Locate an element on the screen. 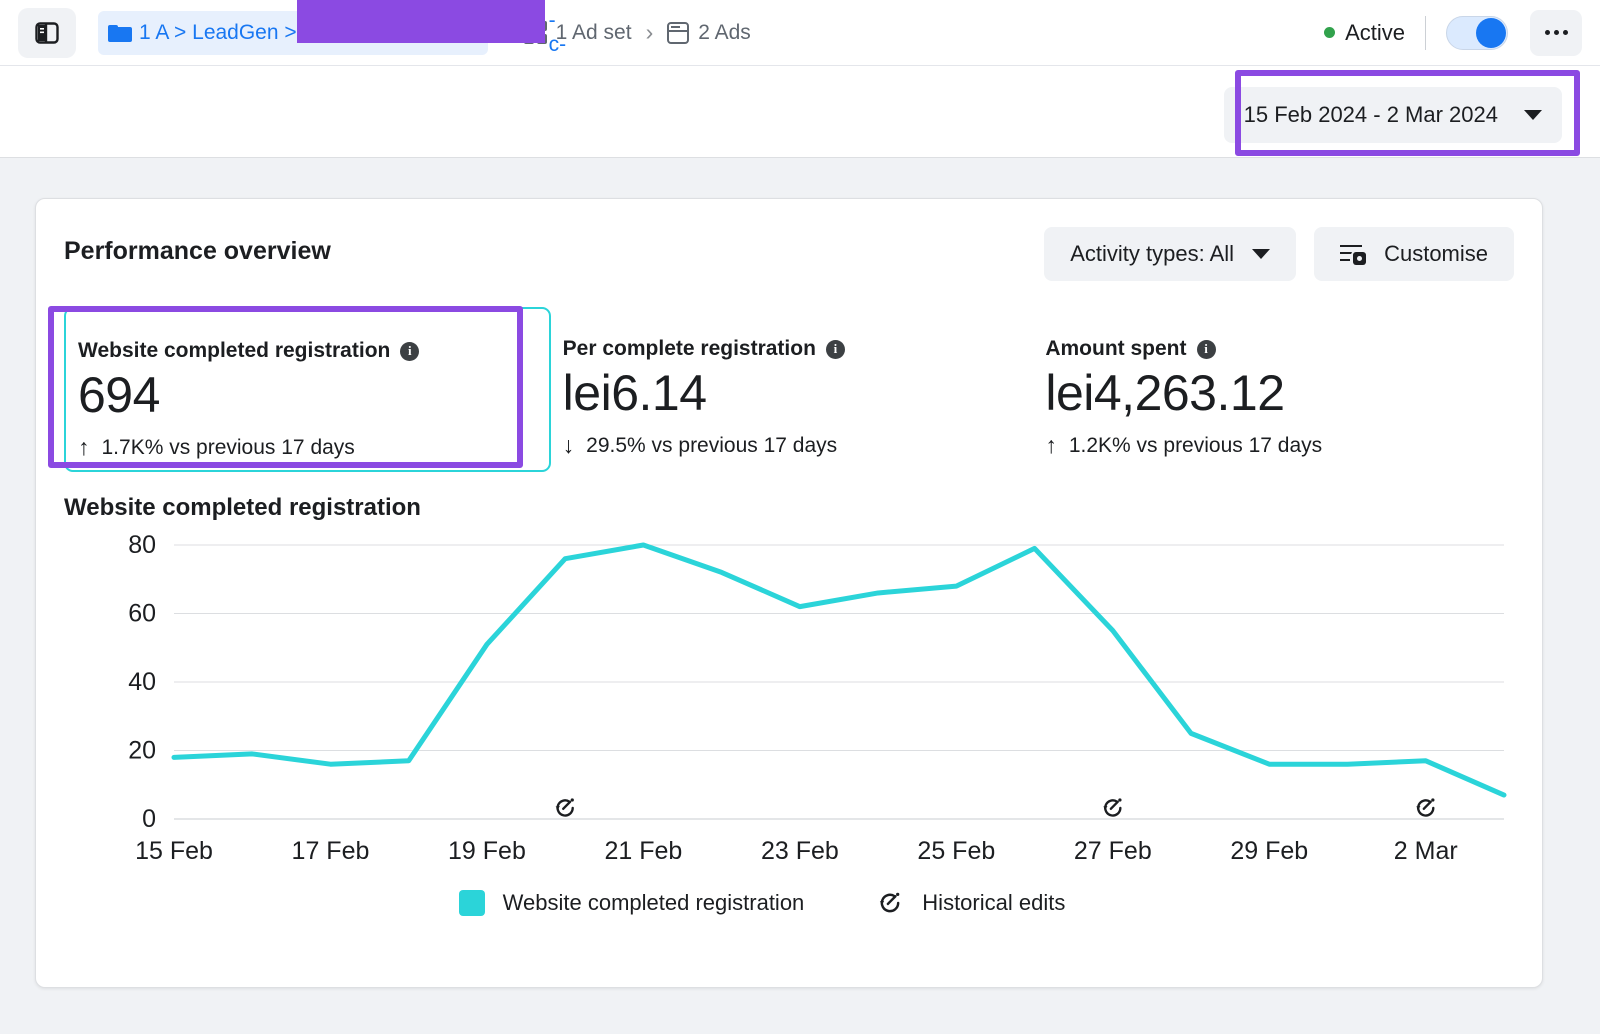  metric-label-text: Amount spent is located at coordinates (1116, 348).